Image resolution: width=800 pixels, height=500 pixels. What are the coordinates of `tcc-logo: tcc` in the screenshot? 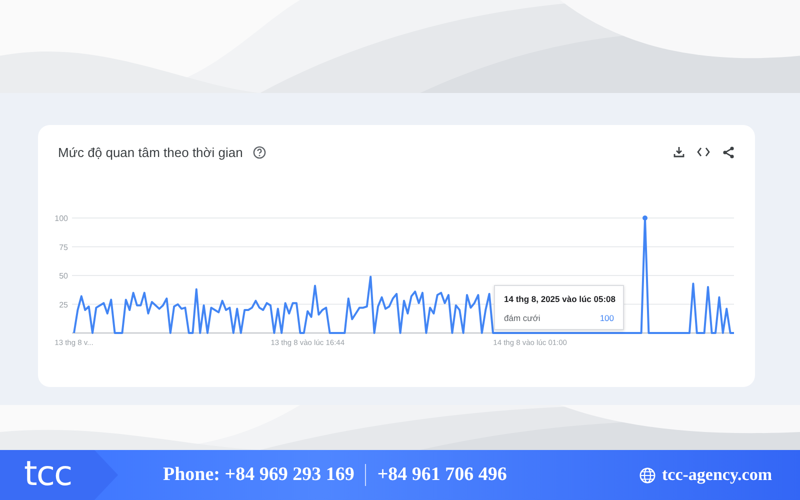 It's located at (59, 475).